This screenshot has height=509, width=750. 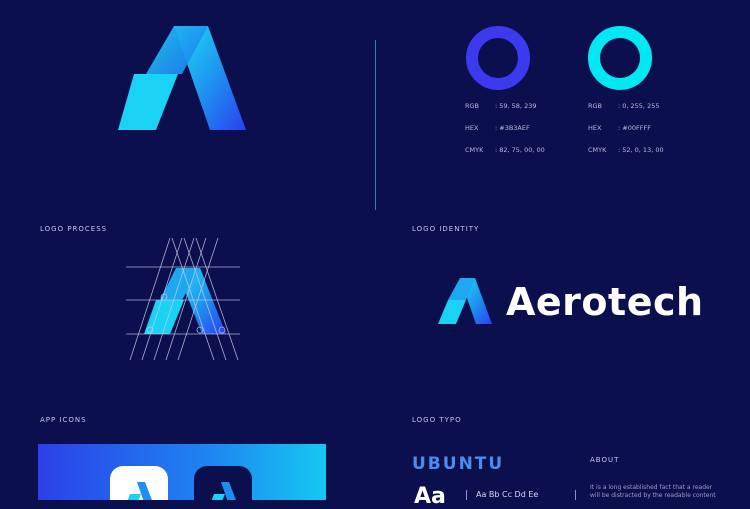 I want to click on logo-construction-grid, so click(x=183, y=299).